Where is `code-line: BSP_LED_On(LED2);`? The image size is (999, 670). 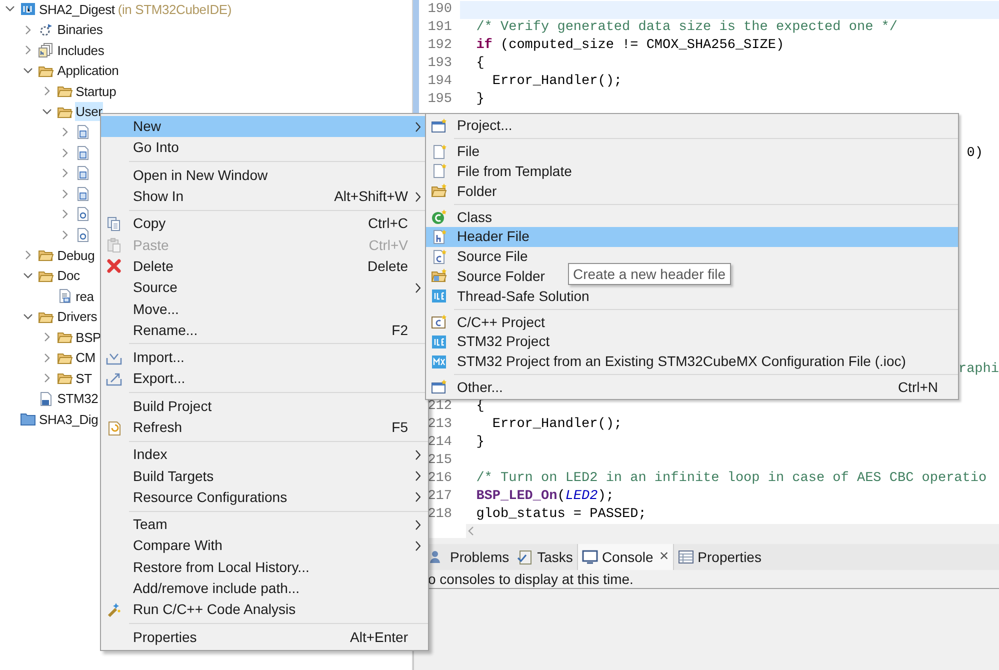
code-line: BSP_LED_On(LED2); is located at coordinates (545, 497).